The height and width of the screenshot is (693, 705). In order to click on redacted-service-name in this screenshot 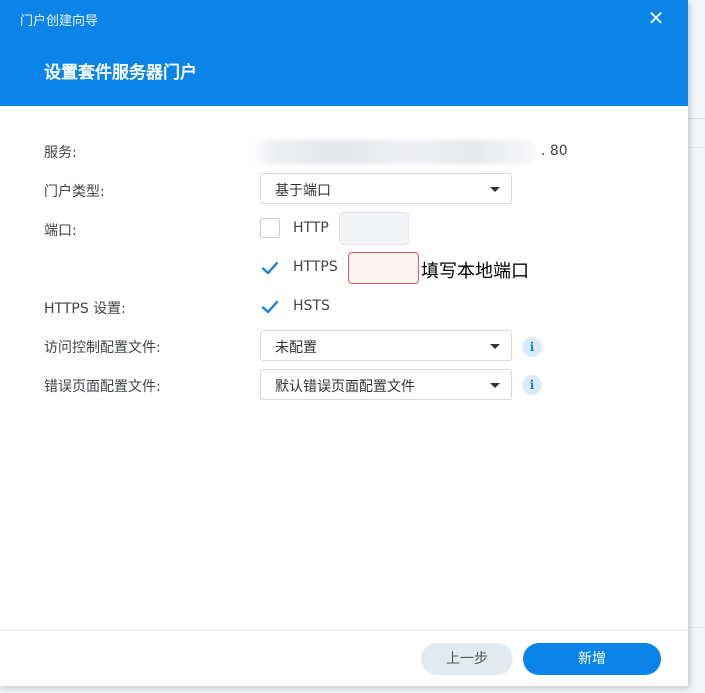, I will do `click(393, 152)`.